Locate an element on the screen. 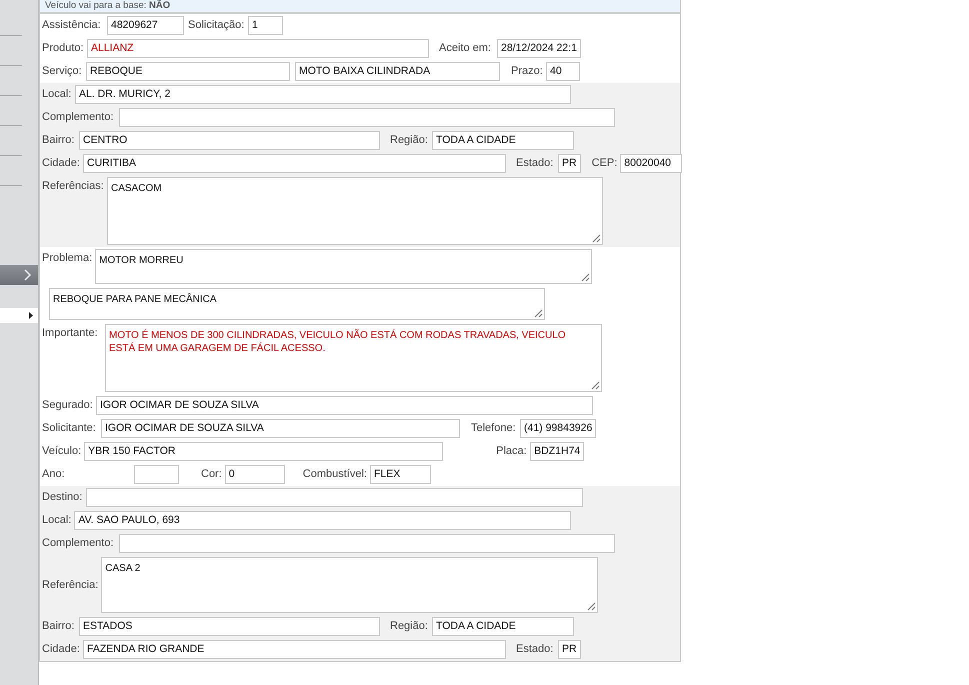 The width and height of the screenshot is (969, 685). field-label: Referência: is located at coordinates (70, 585).